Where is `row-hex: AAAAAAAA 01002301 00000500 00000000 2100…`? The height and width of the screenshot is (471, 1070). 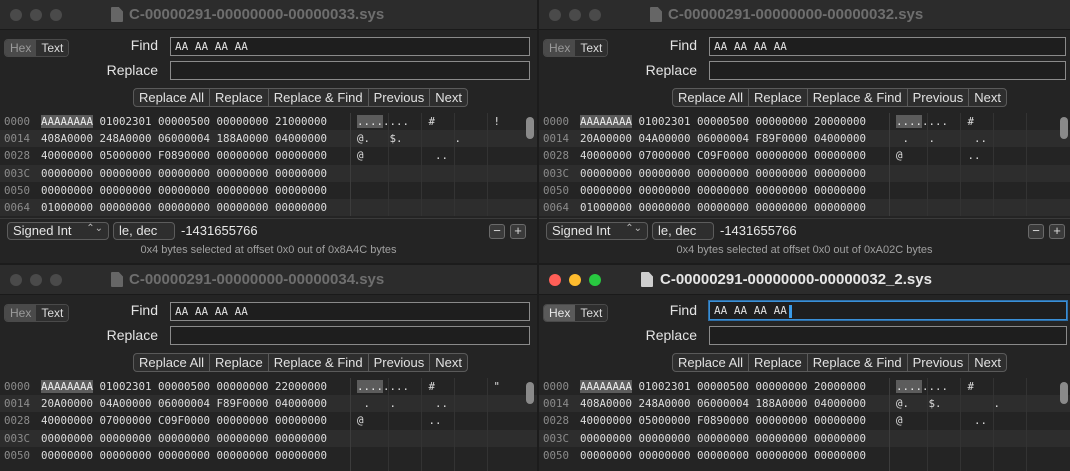
row-hex: AAAAAAAA 01002301 00000500 00000000 2100… is located at coordinates (184, 121).